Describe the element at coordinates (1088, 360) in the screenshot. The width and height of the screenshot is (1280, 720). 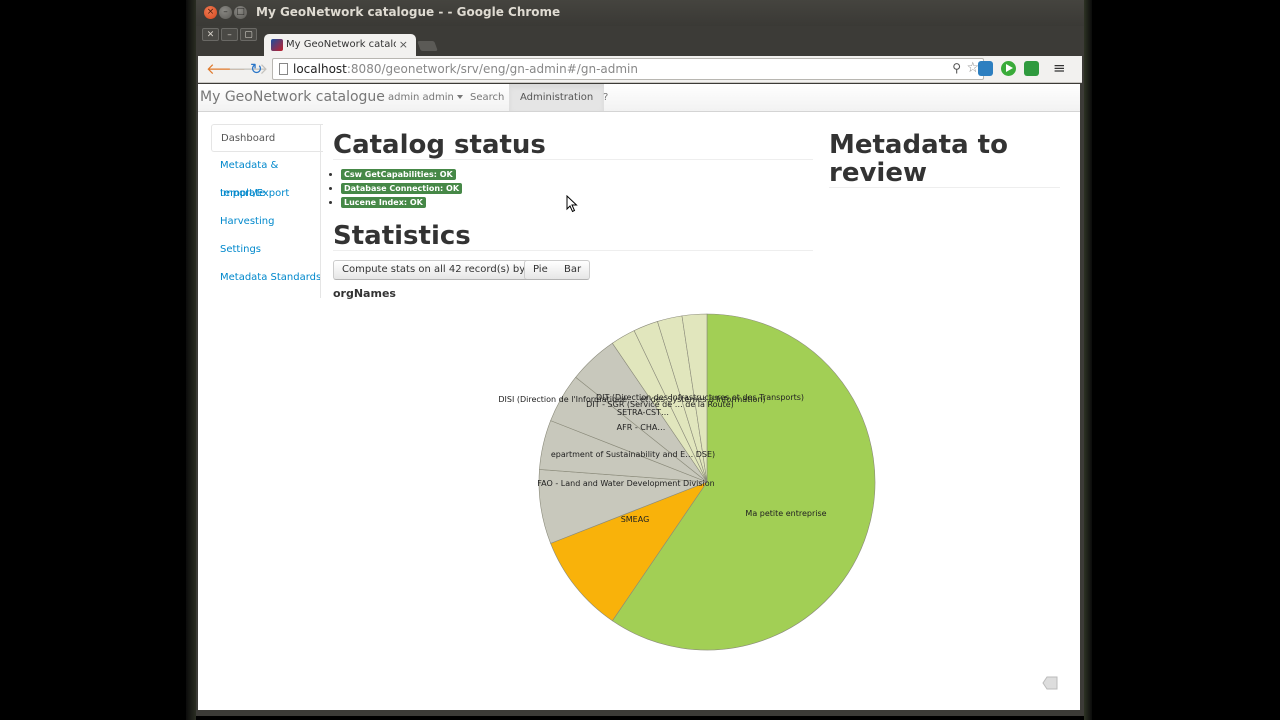
I see `desktop-edge-right` at that location.